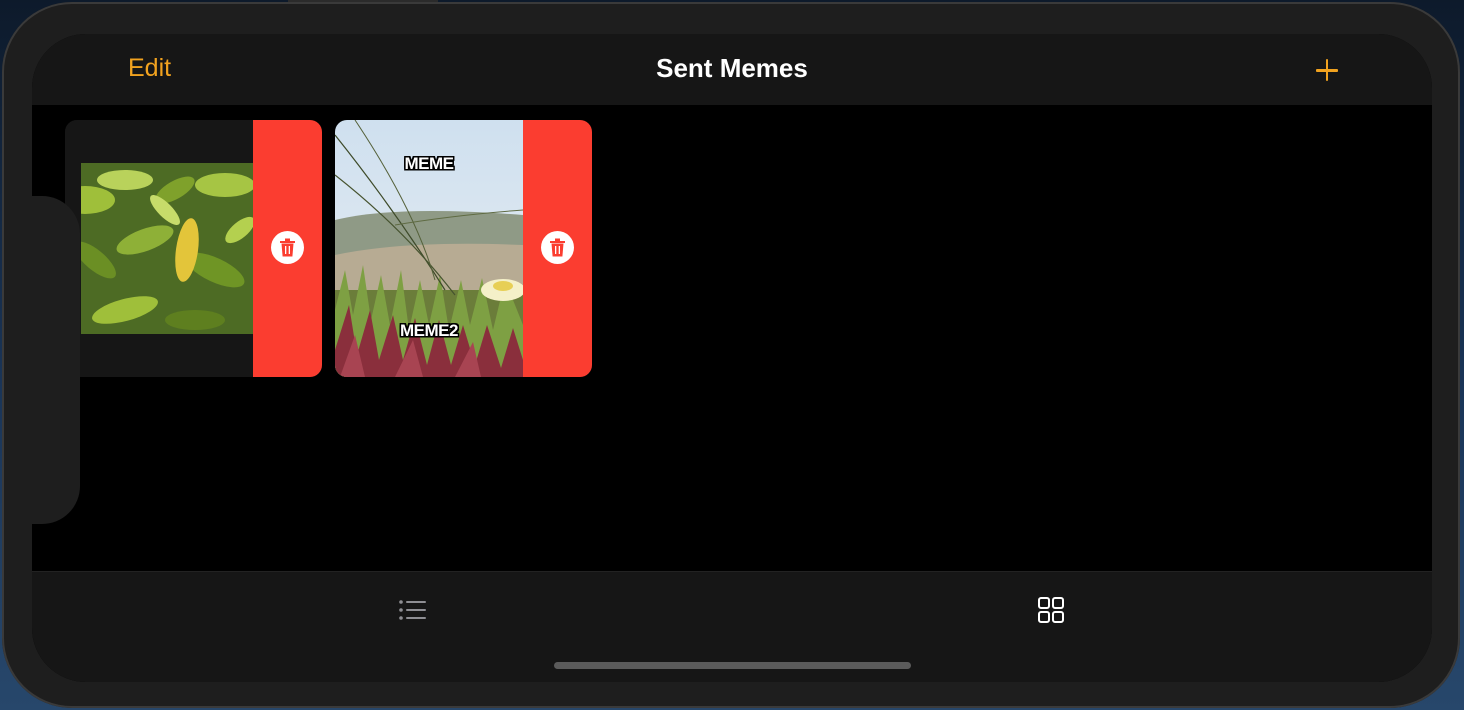  I want to click on plus-icon, so click(1327, 70).